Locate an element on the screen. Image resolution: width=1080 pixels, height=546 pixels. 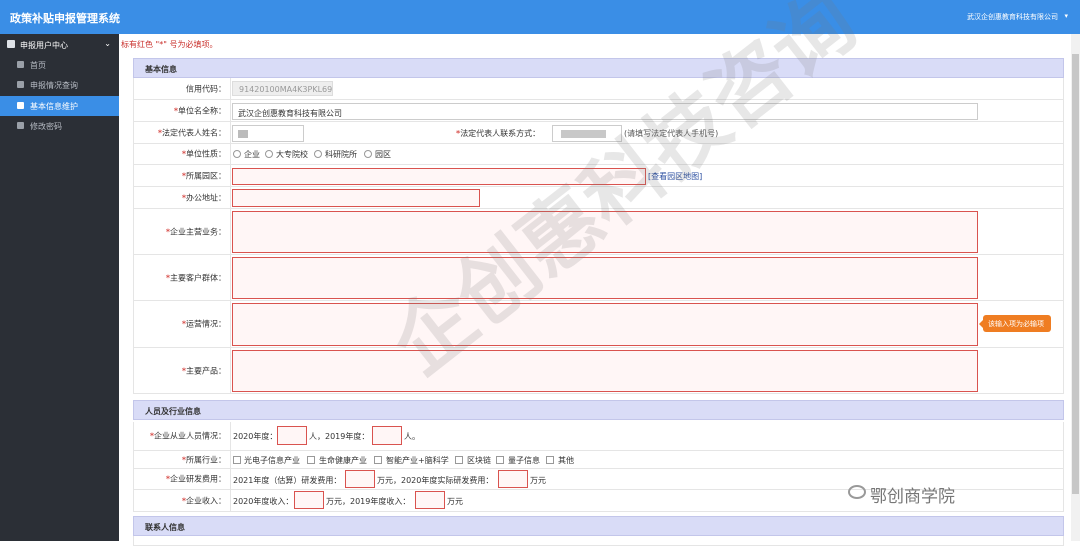
park-label: *所属园区： is located at coordinates (203, 175).